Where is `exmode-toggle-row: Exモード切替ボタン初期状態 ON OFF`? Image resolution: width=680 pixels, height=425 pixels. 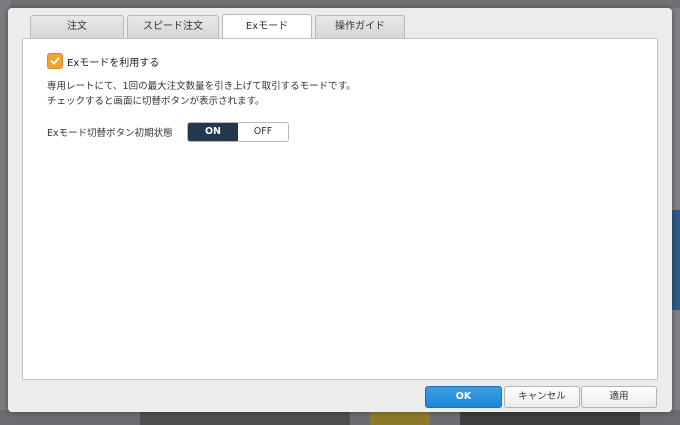
exmode-toggle-row: Exモード切替ボタン初期状態 ON OFF is located at coordinates (168, 132).